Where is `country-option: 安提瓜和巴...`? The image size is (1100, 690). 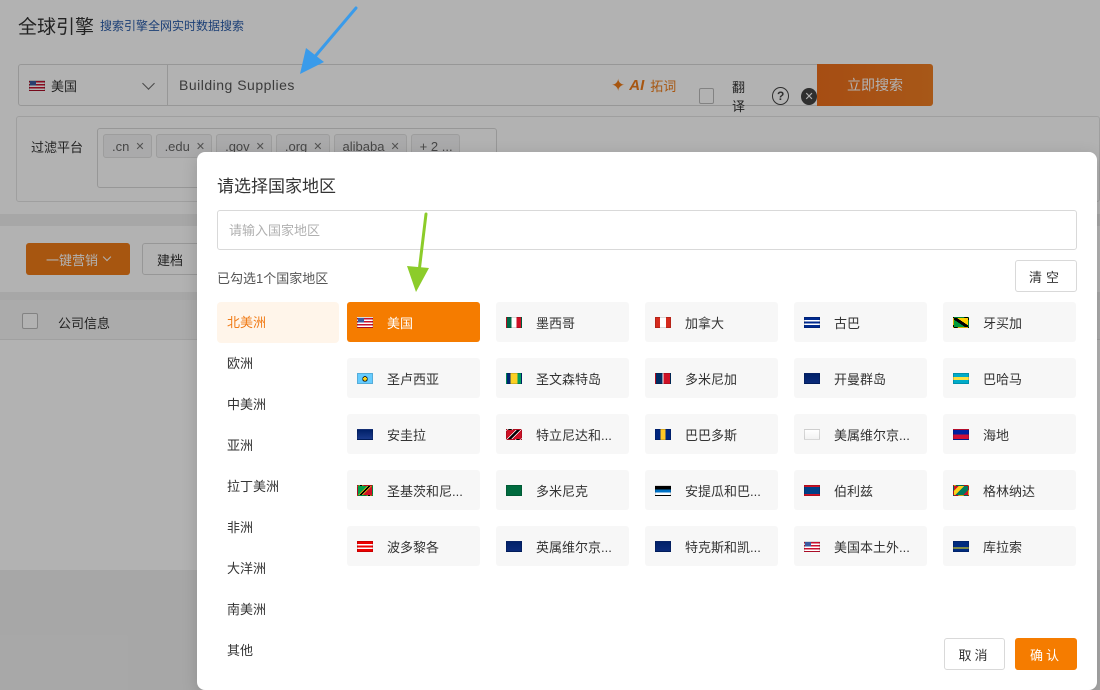
country-option: 安提瓜和巴... is located at coordinates (711, 490).